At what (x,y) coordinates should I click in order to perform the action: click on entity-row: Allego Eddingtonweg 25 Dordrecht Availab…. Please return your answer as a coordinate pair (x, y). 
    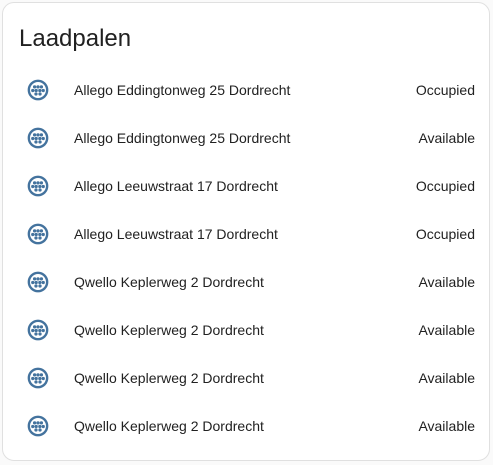
    Looking at the image, I should click on (246, 137).